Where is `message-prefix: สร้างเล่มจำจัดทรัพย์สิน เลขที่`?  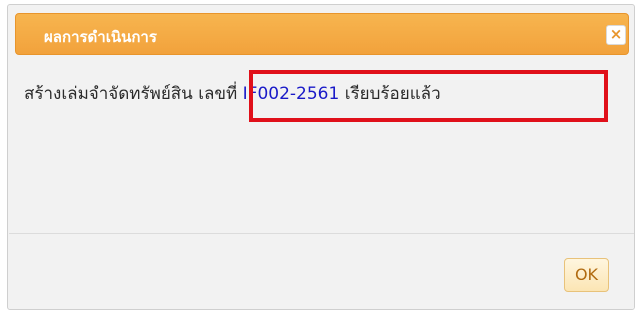 message-prefix: สร้างเล่มจำจัดทรัพย์สิน เลขที่ is located at coordinates (133, 94).